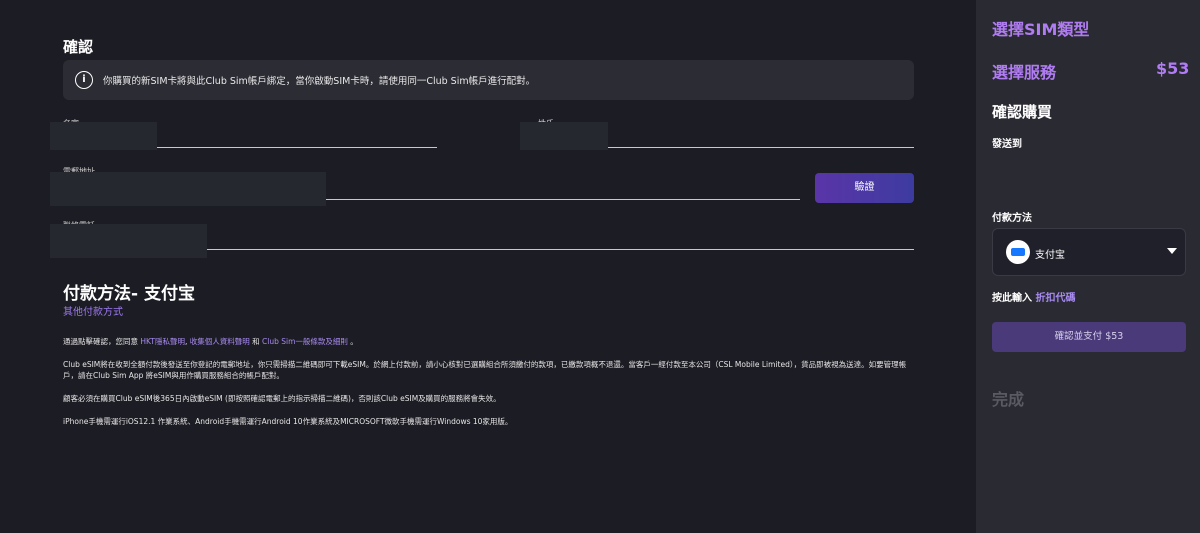  Describe the element at coordinates (1024, 71) in the screenshot. I see `step-select-service: 選擇服務` at that location.